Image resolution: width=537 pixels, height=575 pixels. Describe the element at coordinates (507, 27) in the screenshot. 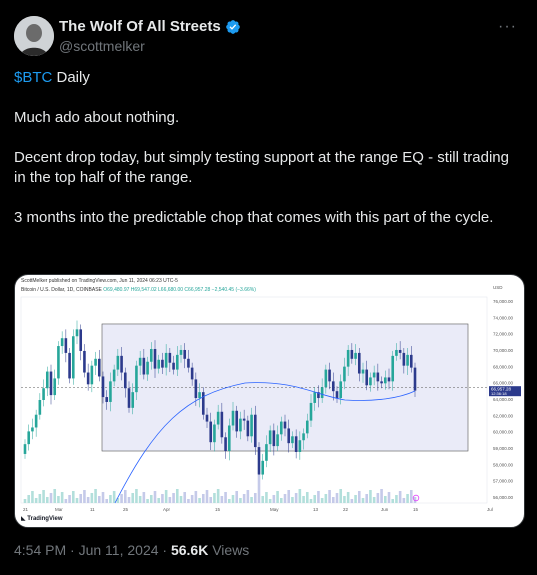

I see `more-options-icon: ···` at that location.